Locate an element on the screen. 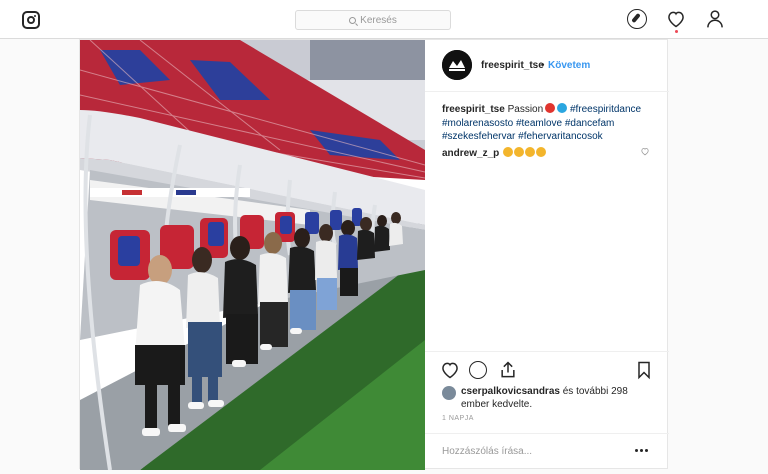 Image resolution: width=768 pixels, height=474 pixels. post-timestamp: 1 NAPJA is located at coordinates (458, 418).